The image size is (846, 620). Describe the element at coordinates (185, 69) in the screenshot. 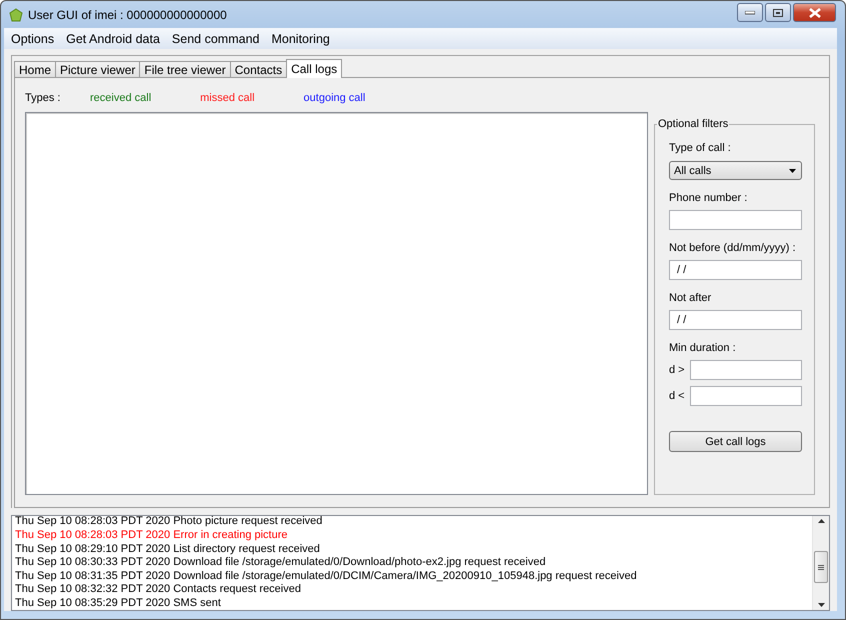

I see `tab: File tree viewer` at that location.